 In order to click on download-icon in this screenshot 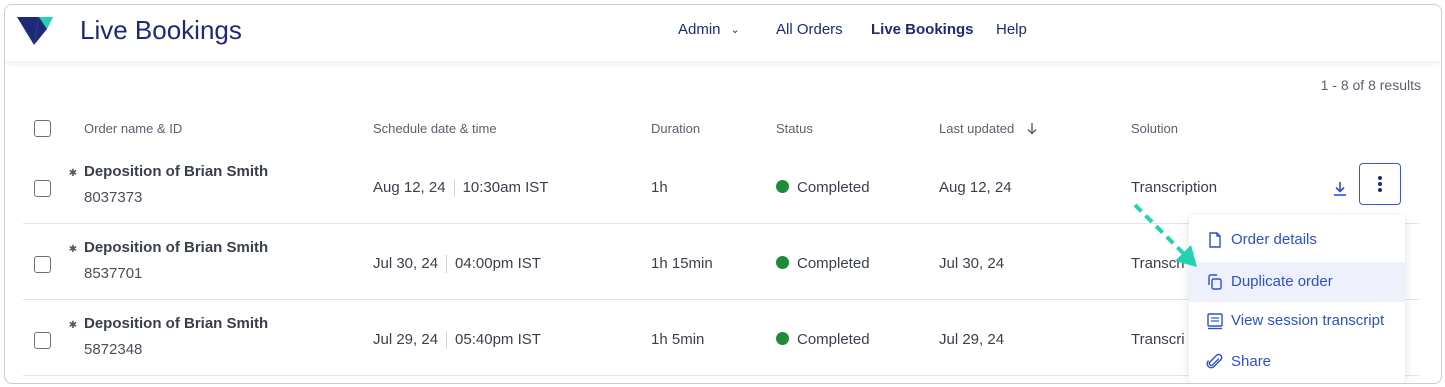, I will do `click(1340, 189)`.